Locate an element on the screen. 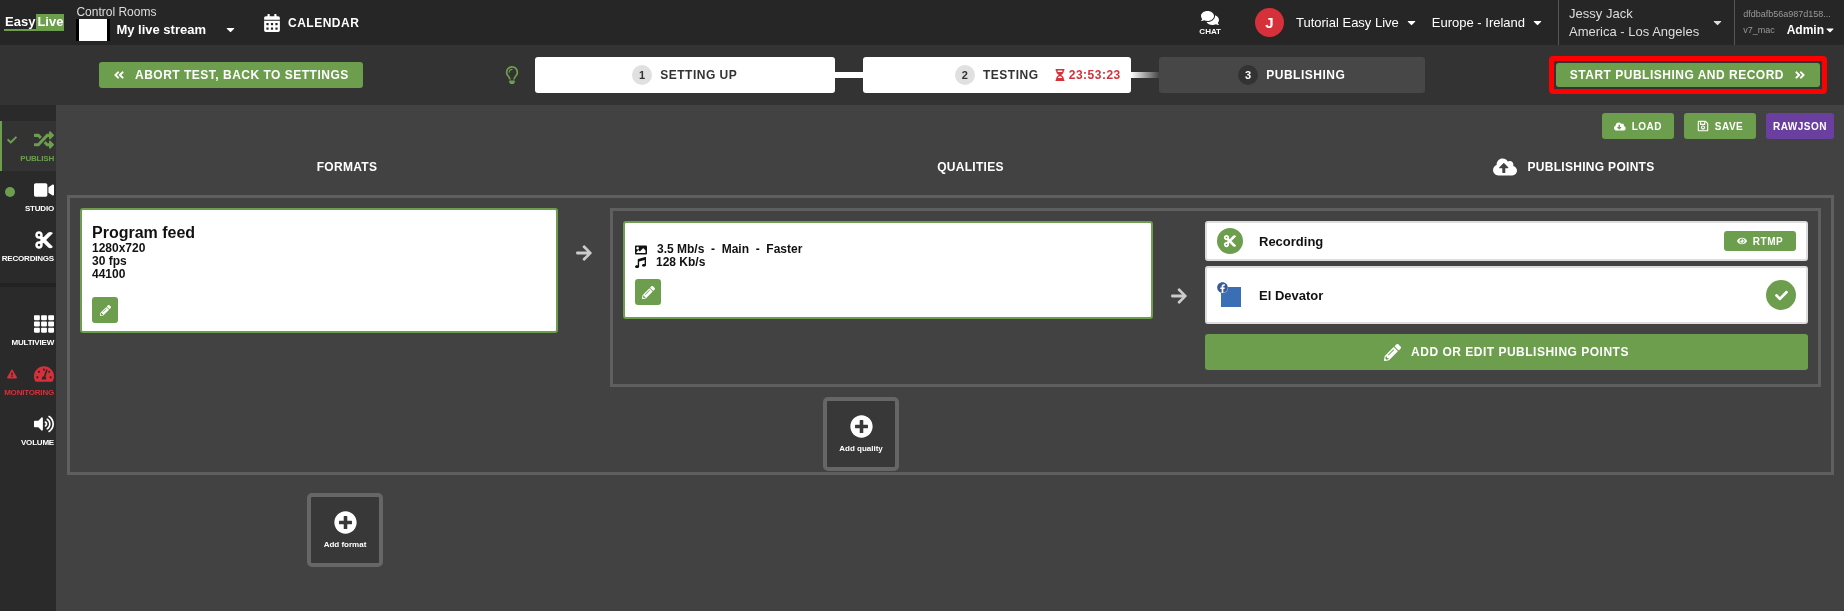 Image resolution: width=1844 pixels, height=611 pixels. gauge-icon is located at coordinates (44, 373).